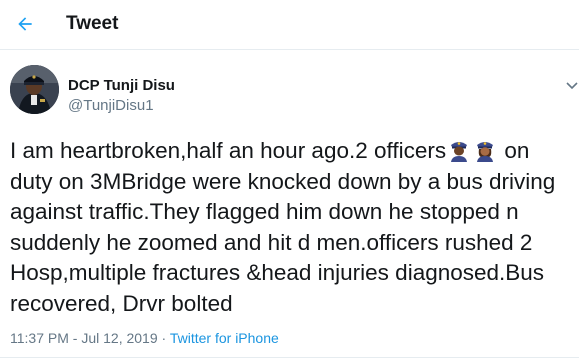  Describe the element at coordinates (224, 338) in the screenshot. I see `tweet-source-link: Twitter for iPhone` at that location.